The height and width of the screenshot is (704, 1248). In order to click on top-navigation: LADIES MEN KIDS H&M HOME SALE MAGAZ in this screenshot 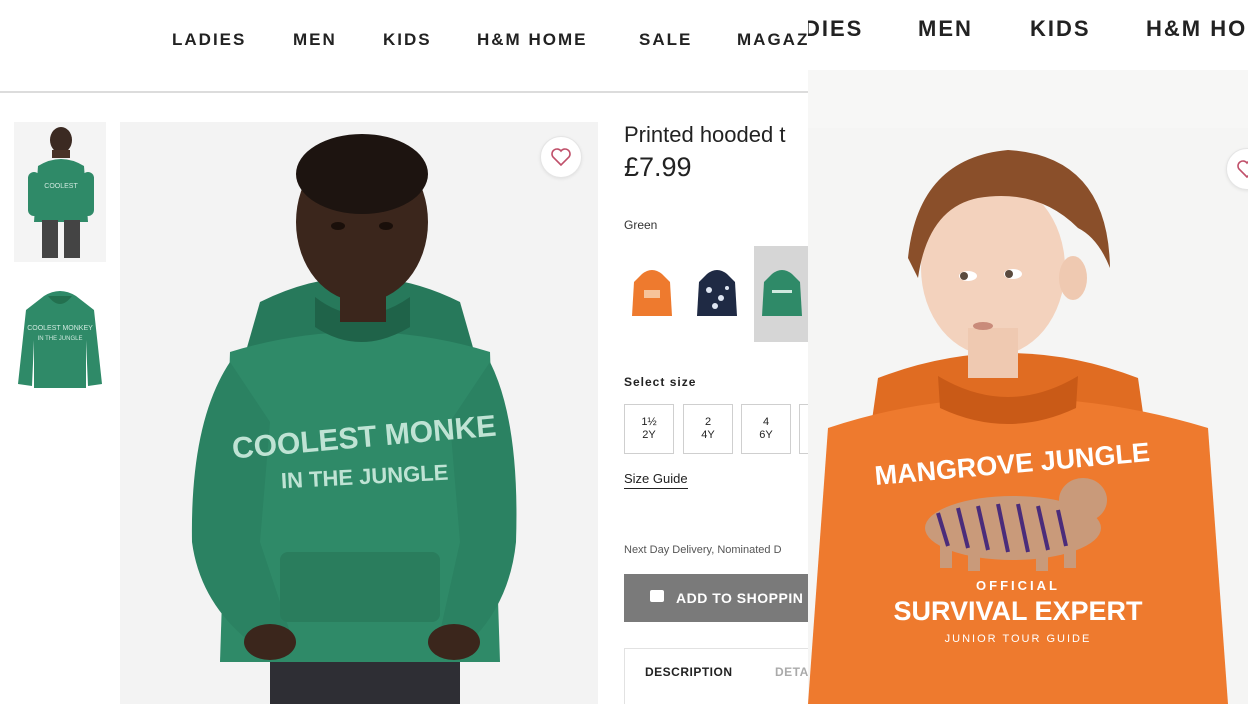, I will do `click(405, 45)`.